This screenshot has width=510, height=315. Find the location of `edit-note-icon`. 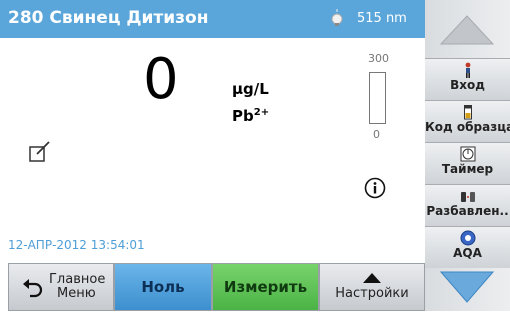

edit-note-icon is located at coordinates (40, 151).